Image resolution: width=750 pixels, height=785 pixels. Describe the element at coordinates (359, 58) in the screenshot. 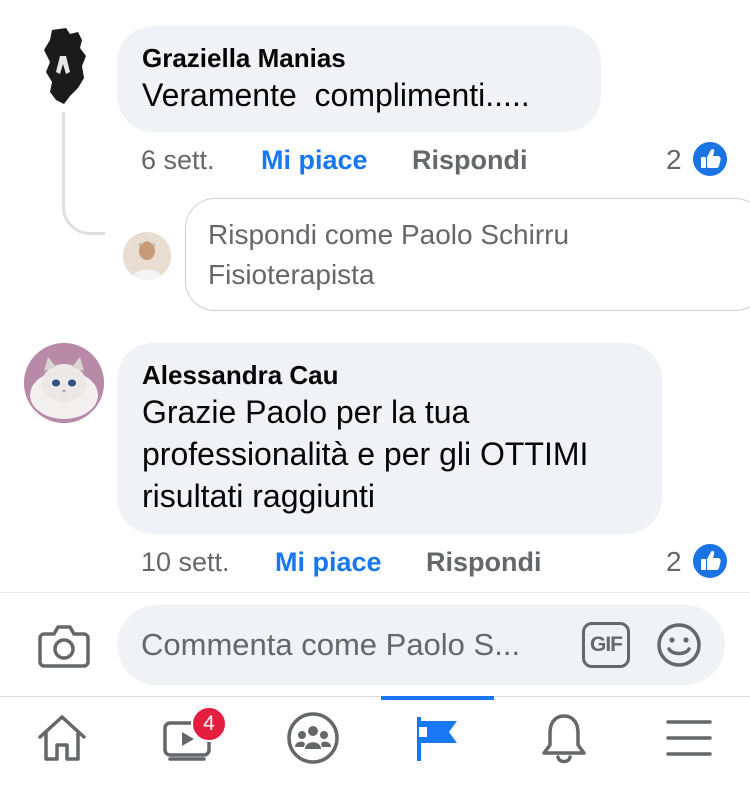

I see `comment-author: Graziella Manias` at that location.